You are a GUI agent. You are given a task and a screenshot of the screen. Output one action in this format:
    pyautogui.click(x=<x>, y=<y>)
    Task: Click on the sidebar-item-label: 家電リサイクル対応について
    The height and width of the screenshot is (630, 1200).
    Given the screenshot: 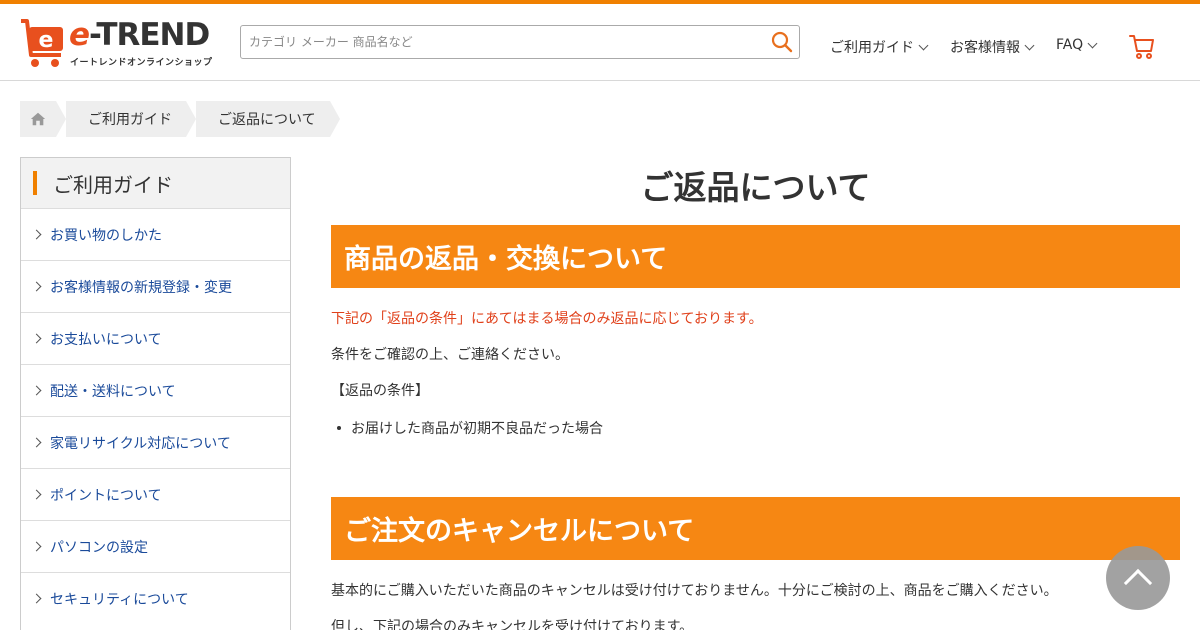 What is the action you would take?
    pyautogui.click(x=140, y=443)
    